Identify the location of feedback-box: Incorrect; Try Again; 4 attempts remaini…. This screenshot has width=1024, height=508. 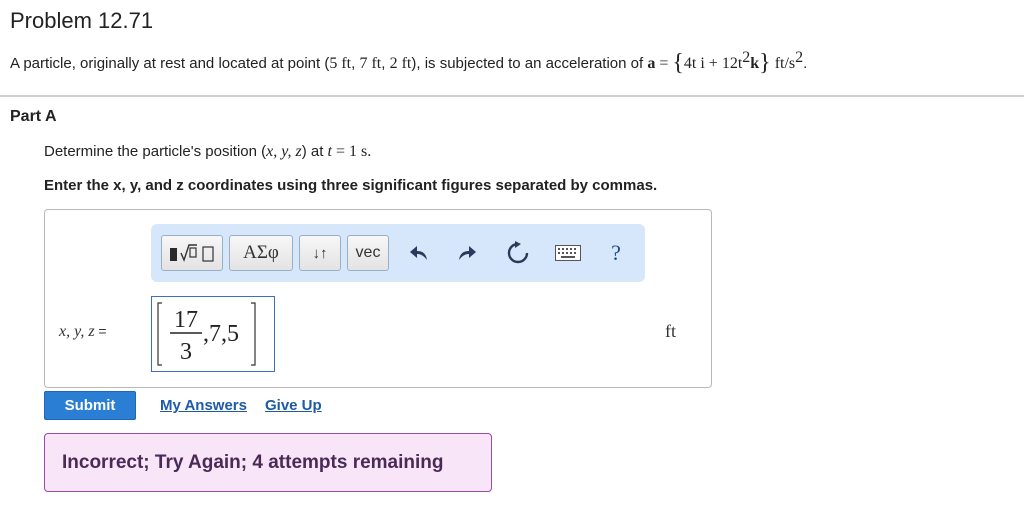
(268, 462).